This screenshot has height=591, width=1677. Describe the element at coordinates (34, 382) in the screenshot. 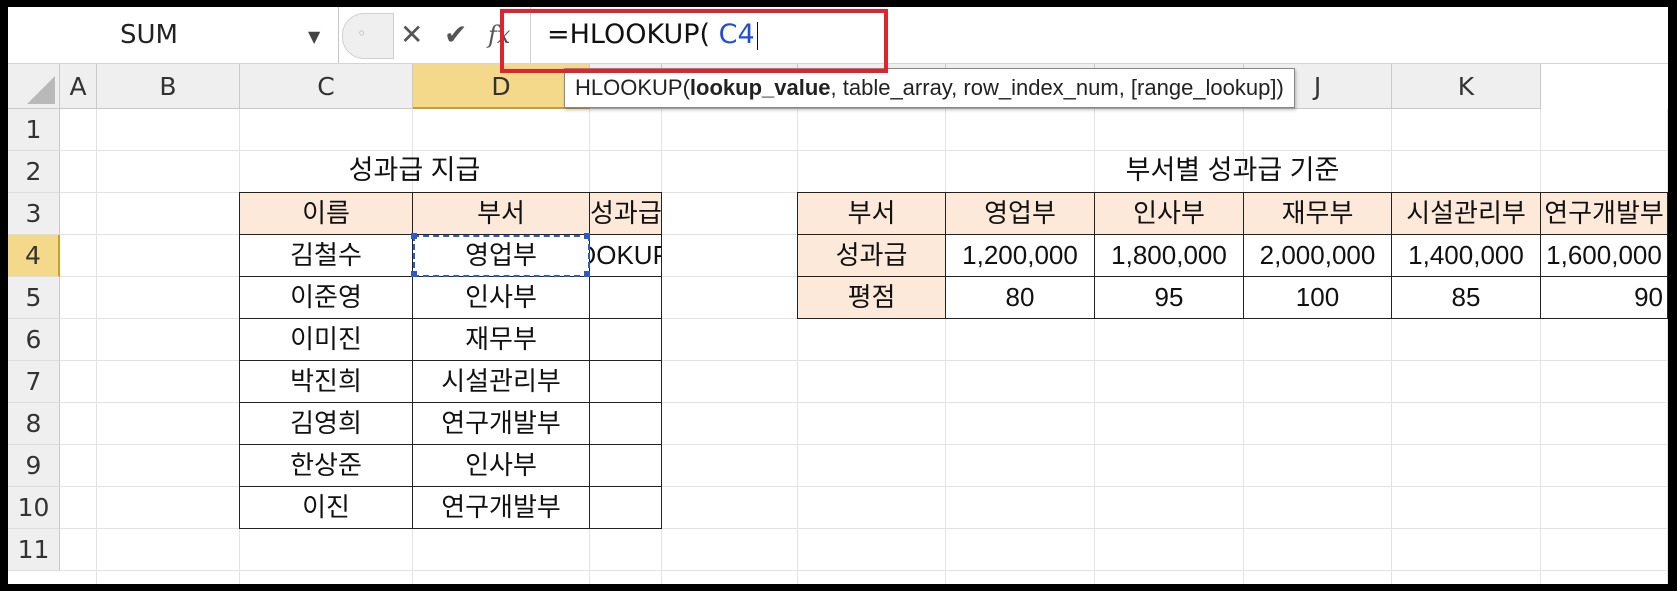

I see `row-header-7: 7` at that location.